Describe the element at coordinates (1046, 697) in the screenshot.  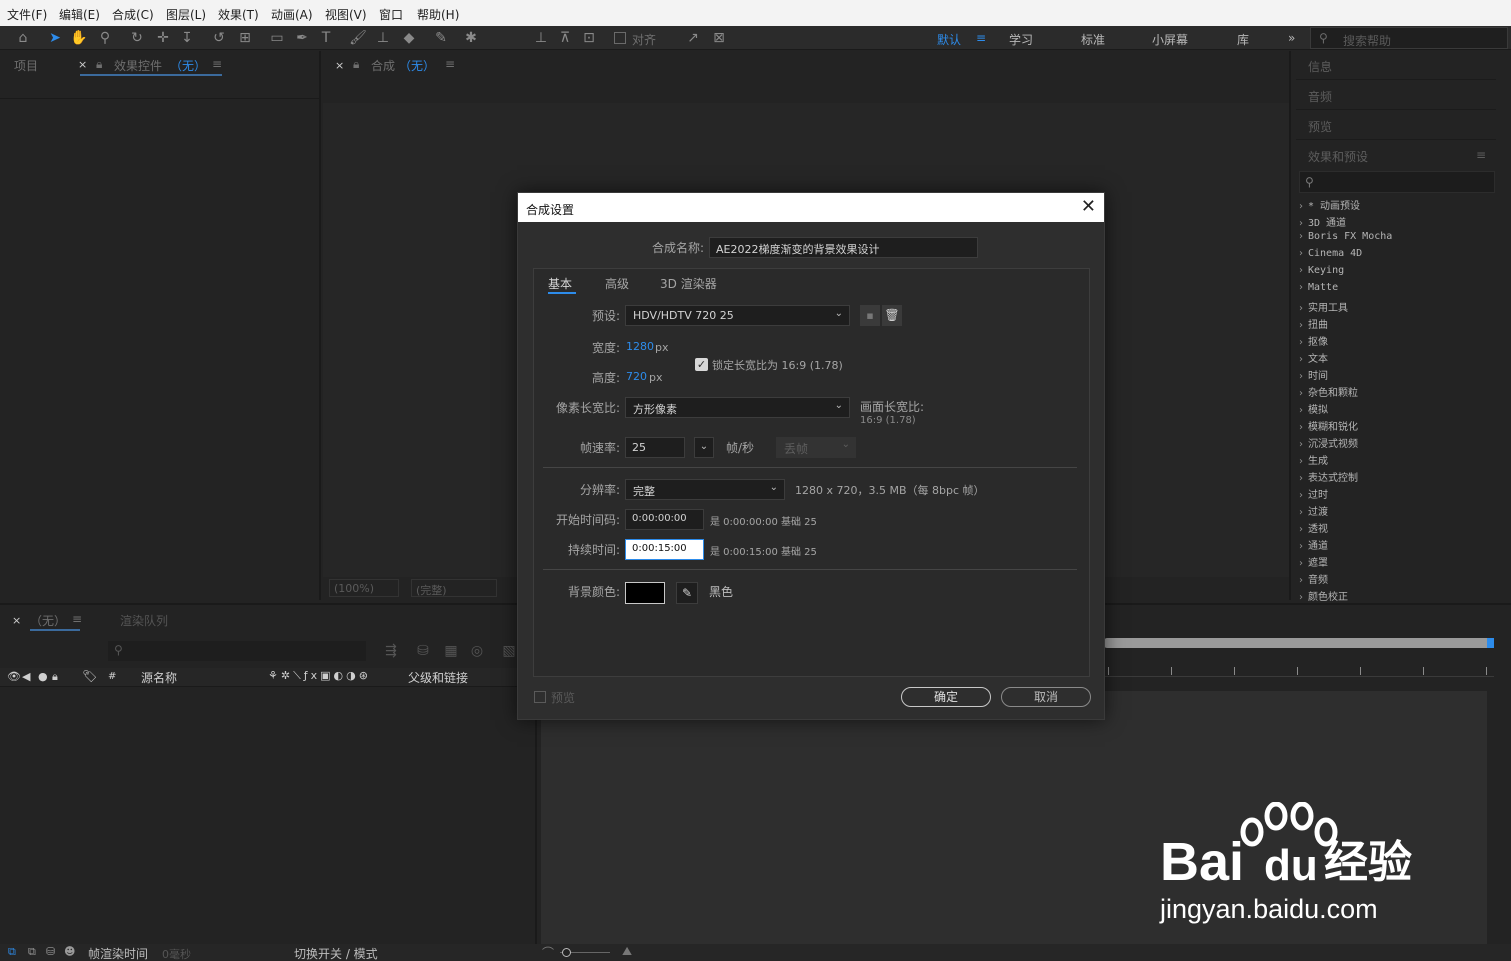
I see `cancel-button: 取消` at that location.